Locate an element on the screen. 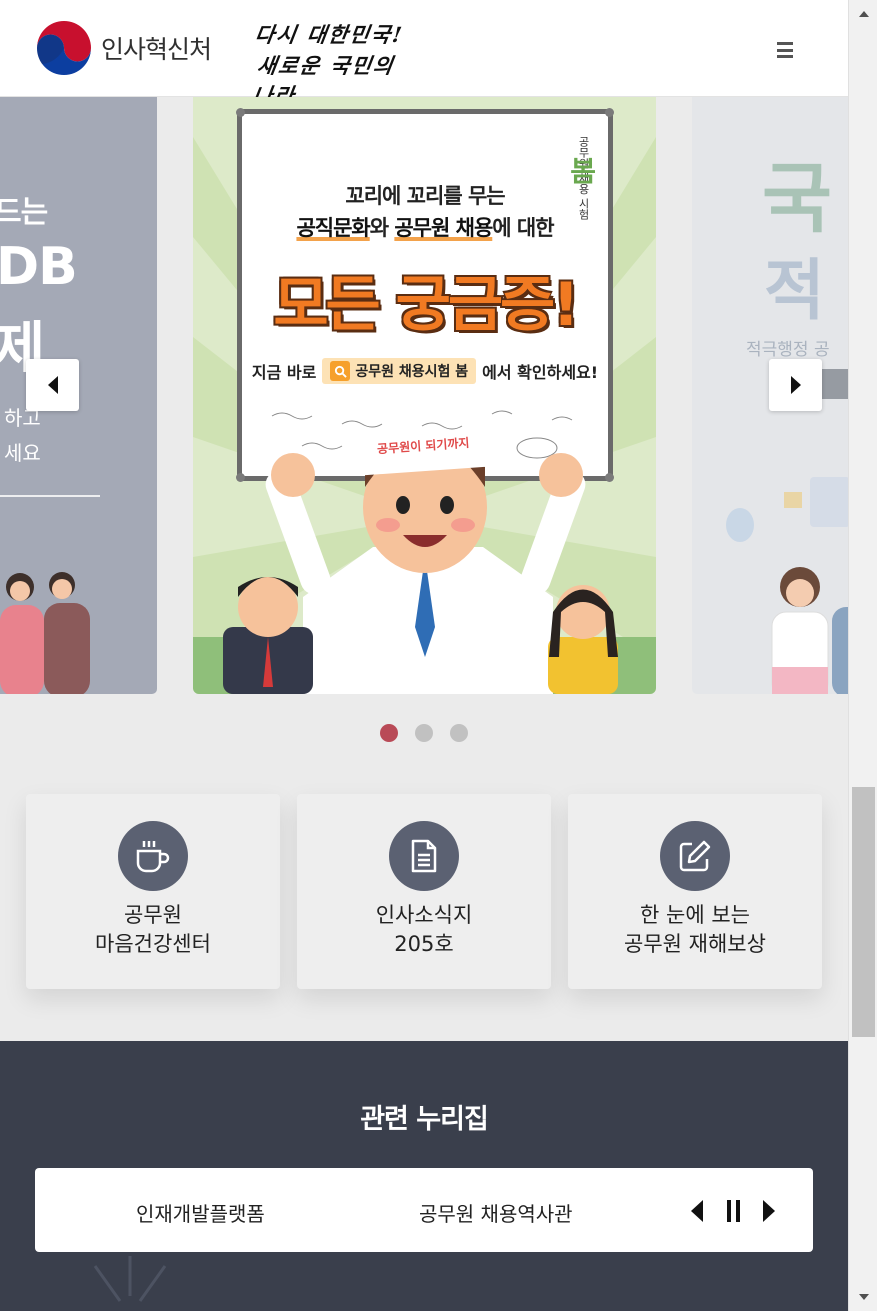  slide-line3: 지금 바로 공무원 채용시험 봄 에서 확인하세요! is located at coordinates (425, 371).